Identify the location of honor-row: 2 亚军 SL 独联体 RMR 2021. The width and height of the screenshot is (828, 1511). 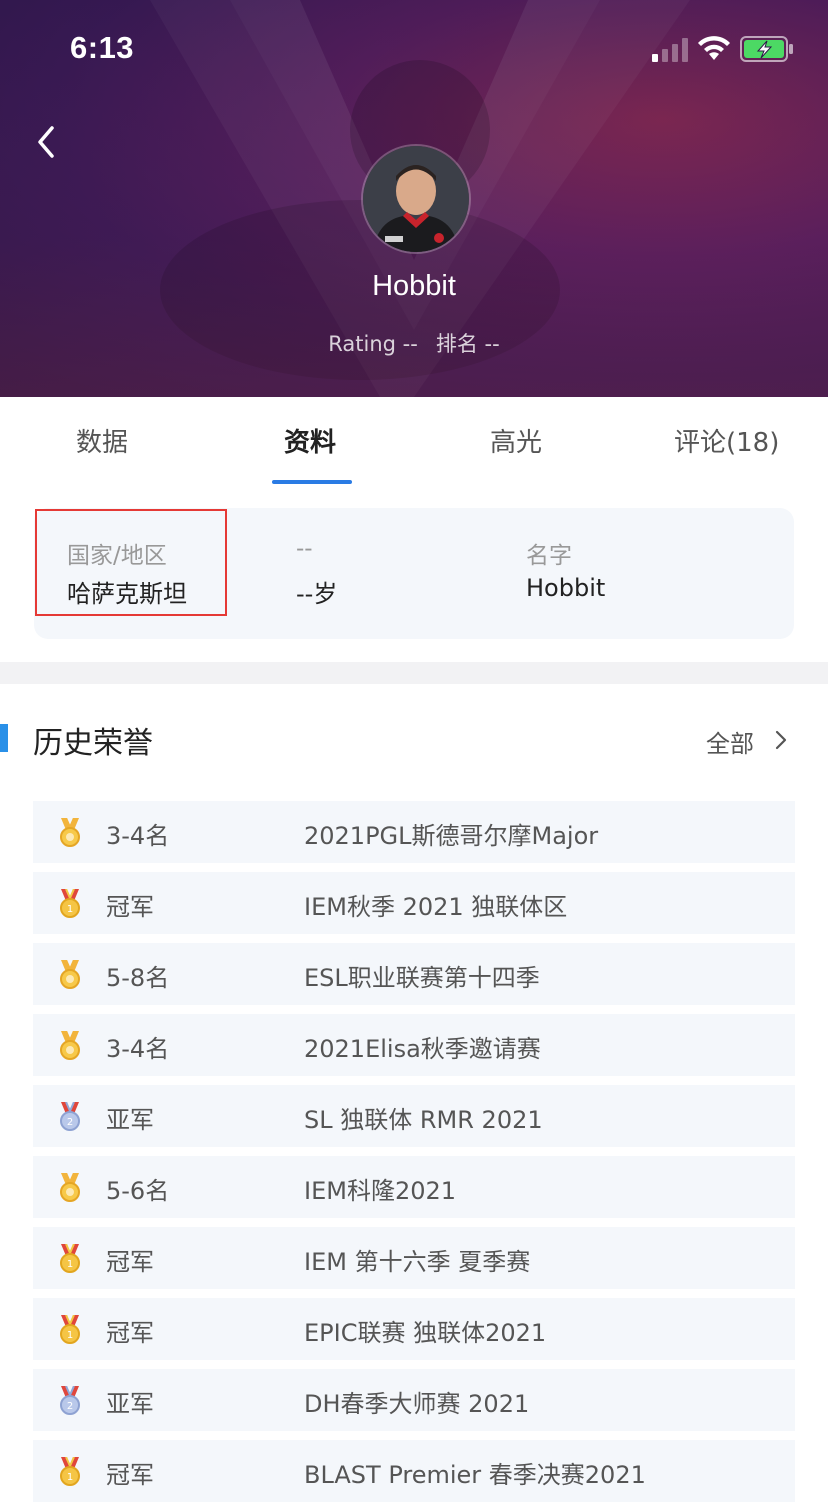
(414, 1116).